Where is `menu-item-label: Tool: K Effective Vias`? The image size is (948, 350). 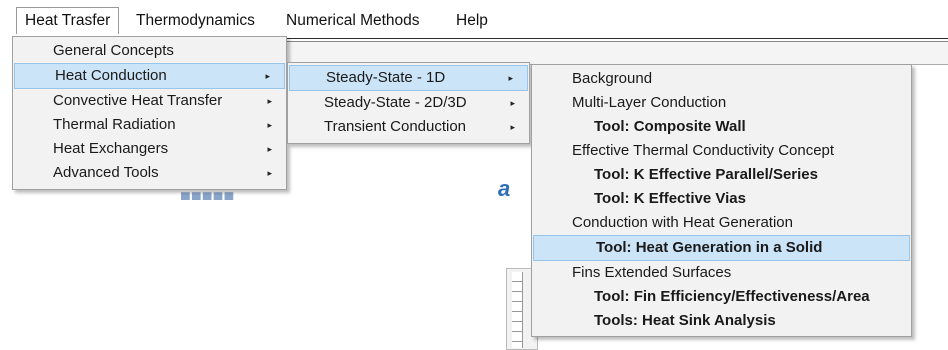
menu-item-label: Tool: K Effective Vias is located at coordinates (670, 198).